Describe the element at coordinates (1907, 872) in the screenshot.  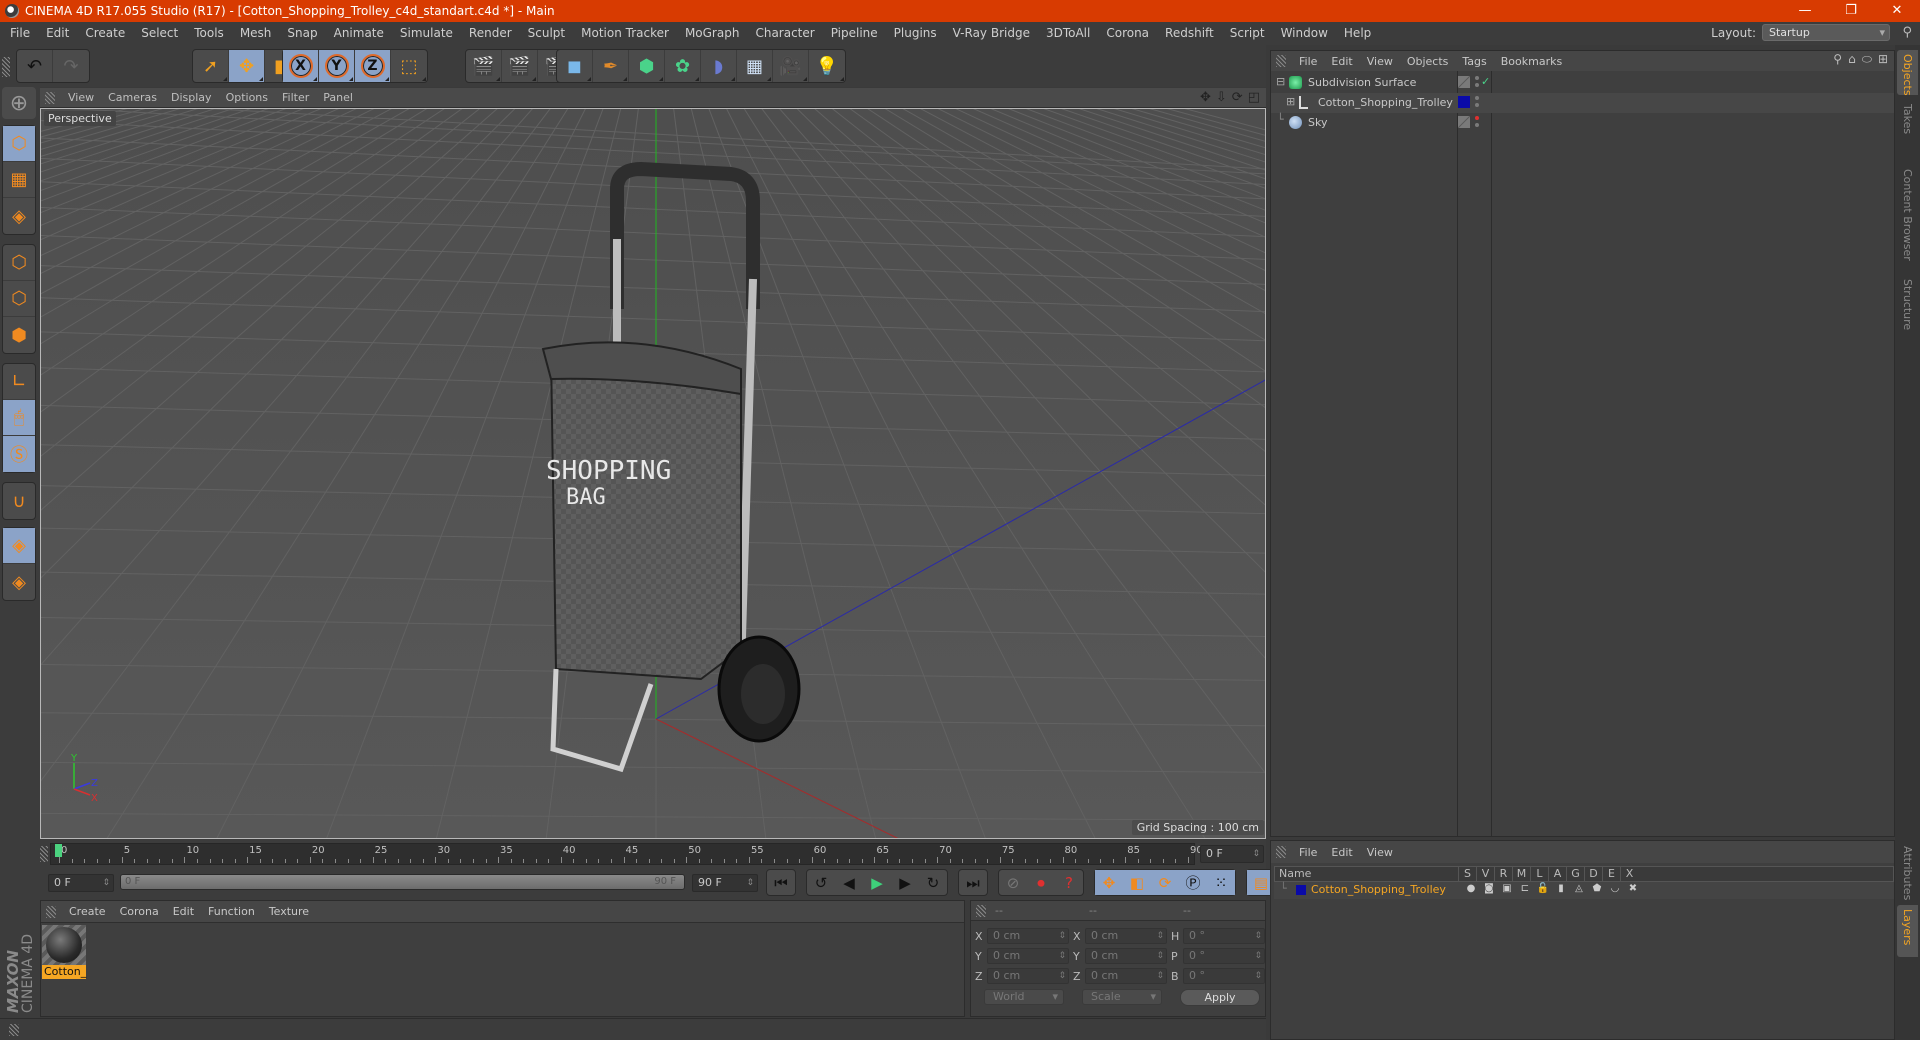
I see `dock-tab-attributes: Attributes` at that location.